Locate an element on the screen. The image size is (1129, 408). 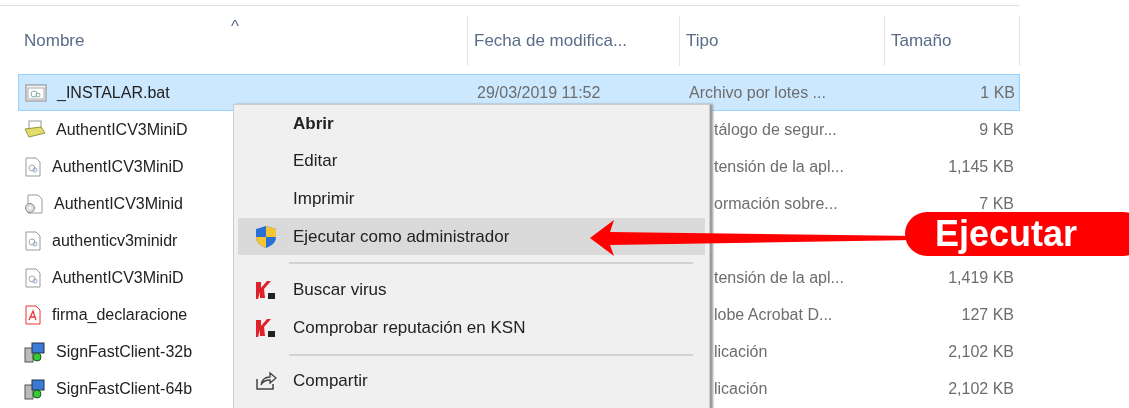
file-size: 7 KB is located at coordinates (996, 203).